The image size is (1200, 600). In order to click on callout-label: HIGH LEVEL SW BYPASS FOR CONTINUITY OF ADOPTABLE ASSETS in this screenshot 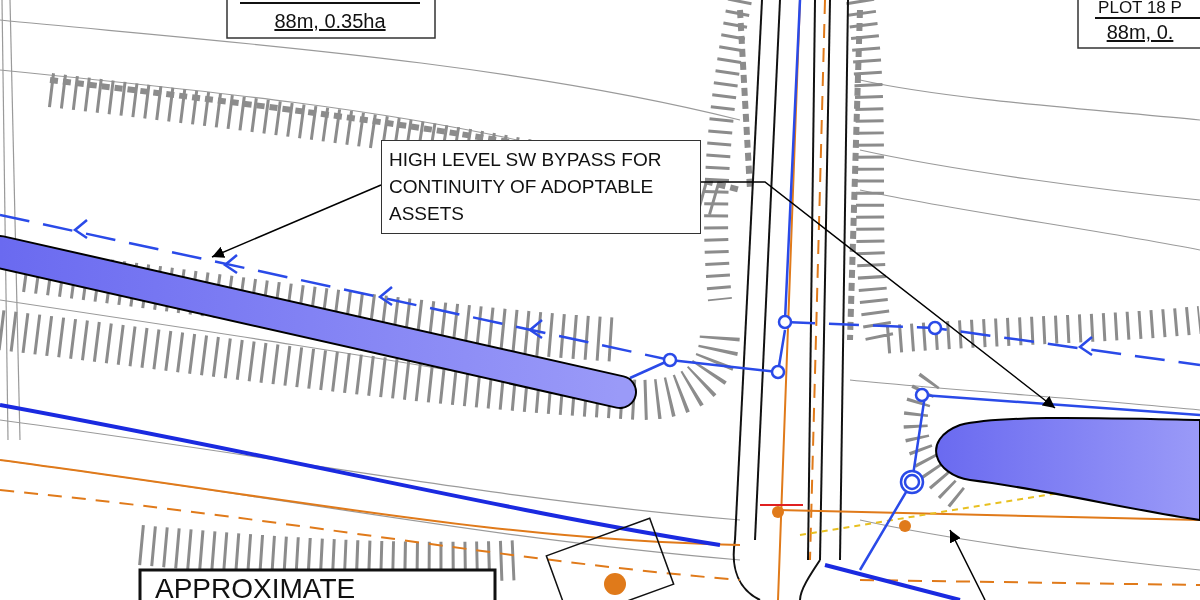, I will do `click(541, 187)`.